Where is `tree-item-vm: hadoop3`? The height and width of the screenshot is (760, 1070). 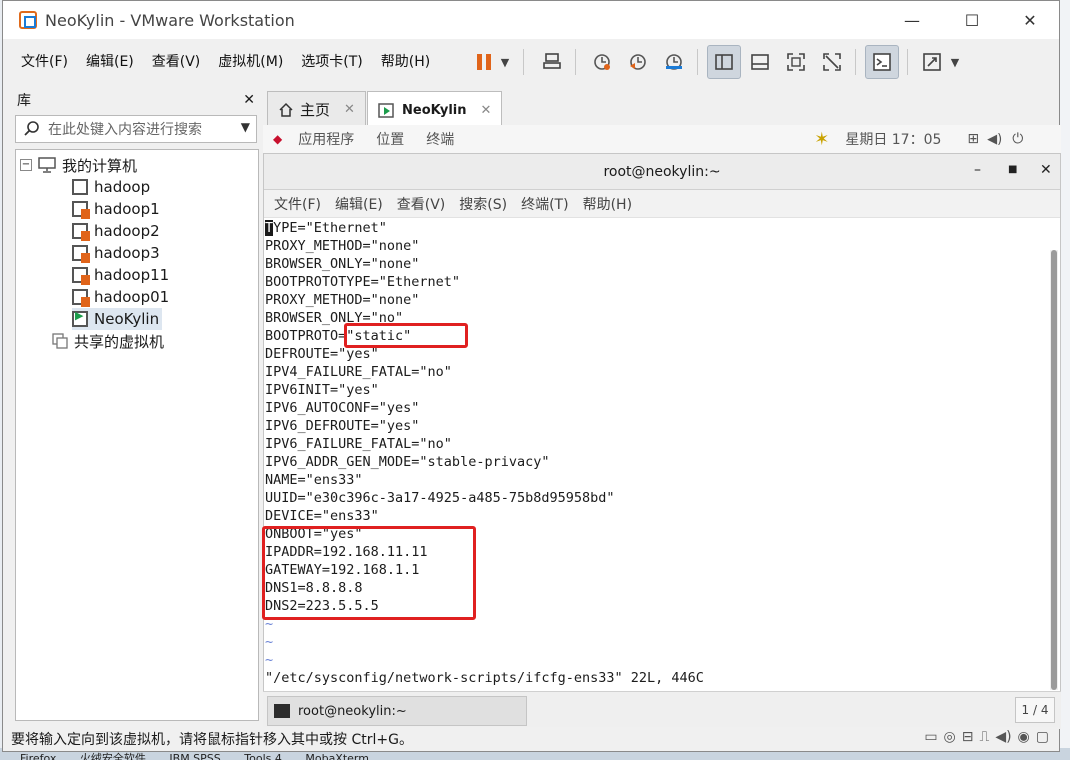 tree-item-vm: hadoop3 is located at coordinates (116, 253).